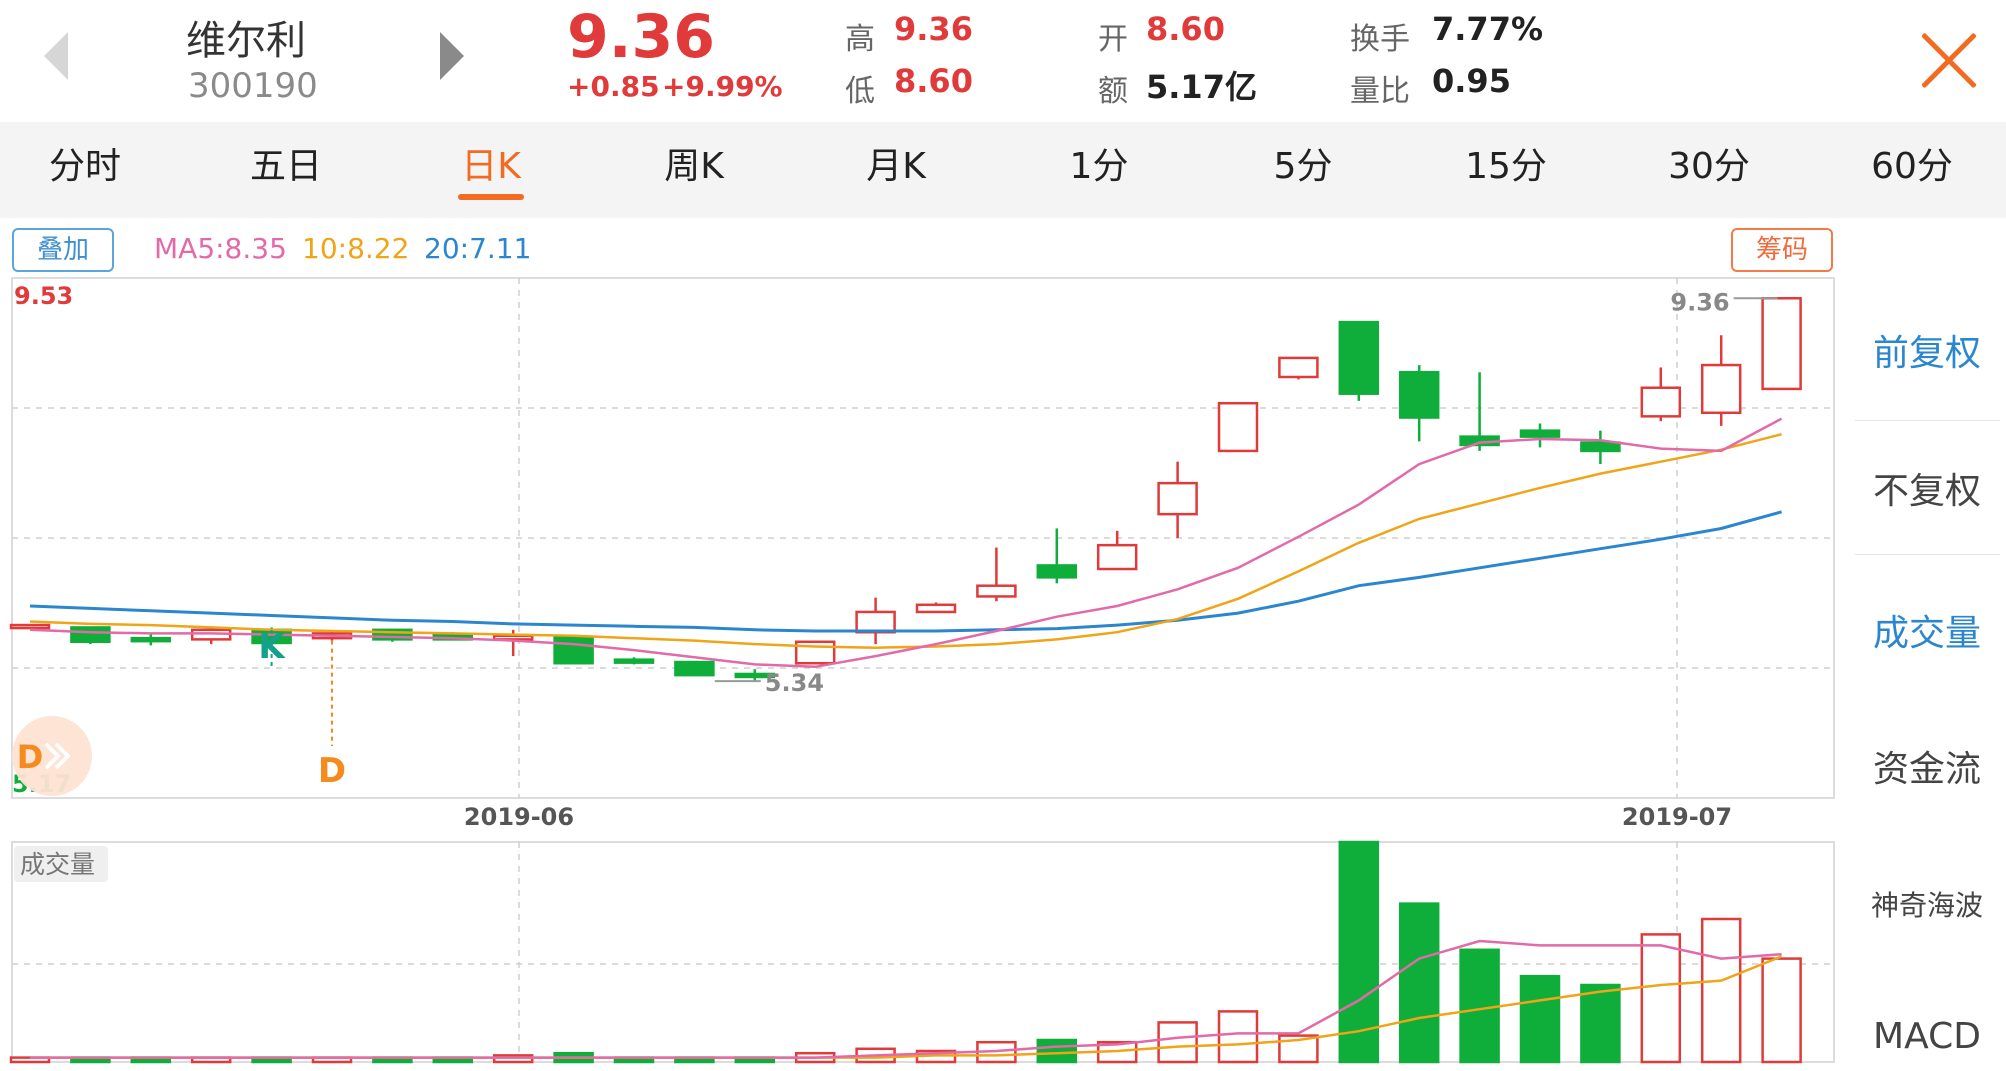 The width and height of the screenshot is (2006, 1071). Describe the element at coordinates (1709, 170) in the screenshot. I see `tab-30min: 30分` at that location.